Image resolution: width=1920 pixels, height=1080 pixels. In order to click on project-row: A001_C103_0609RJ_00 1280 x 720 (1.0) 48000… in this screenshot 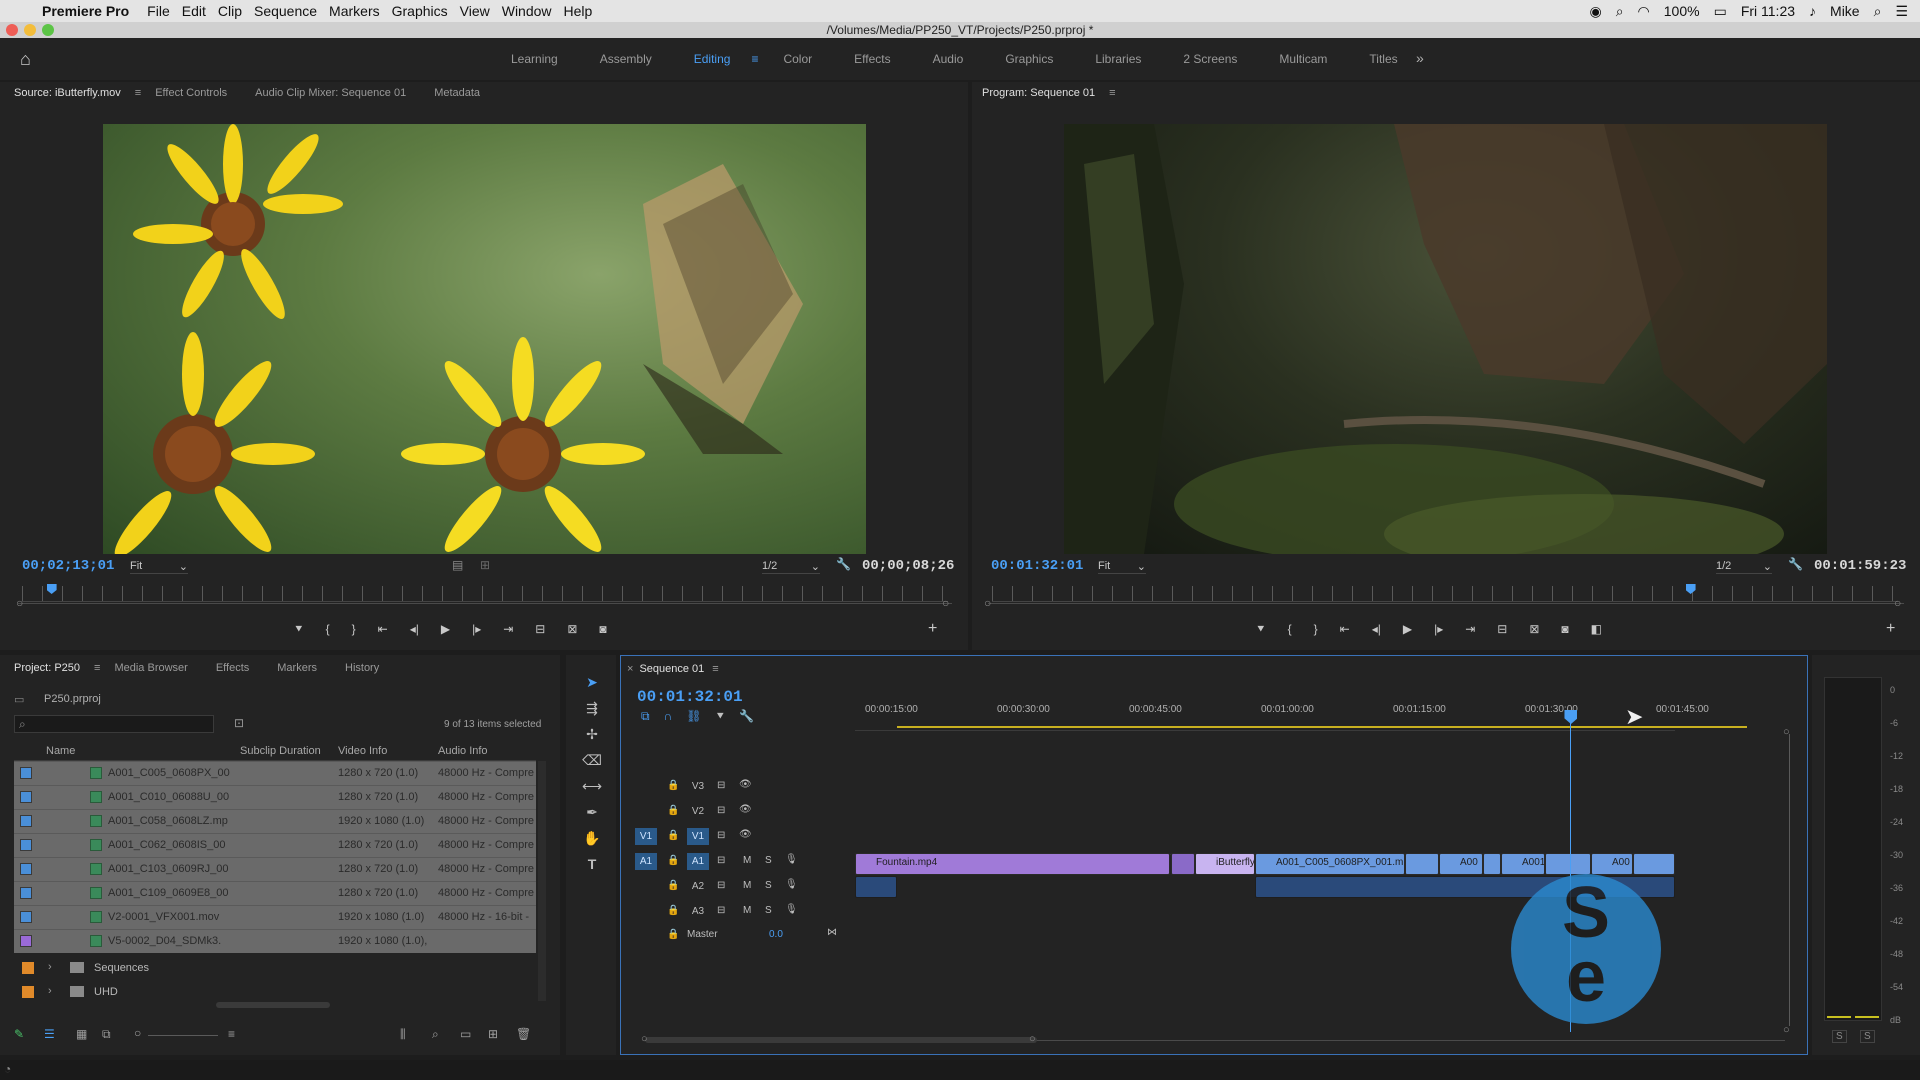, I will do `click(275, 869)`.